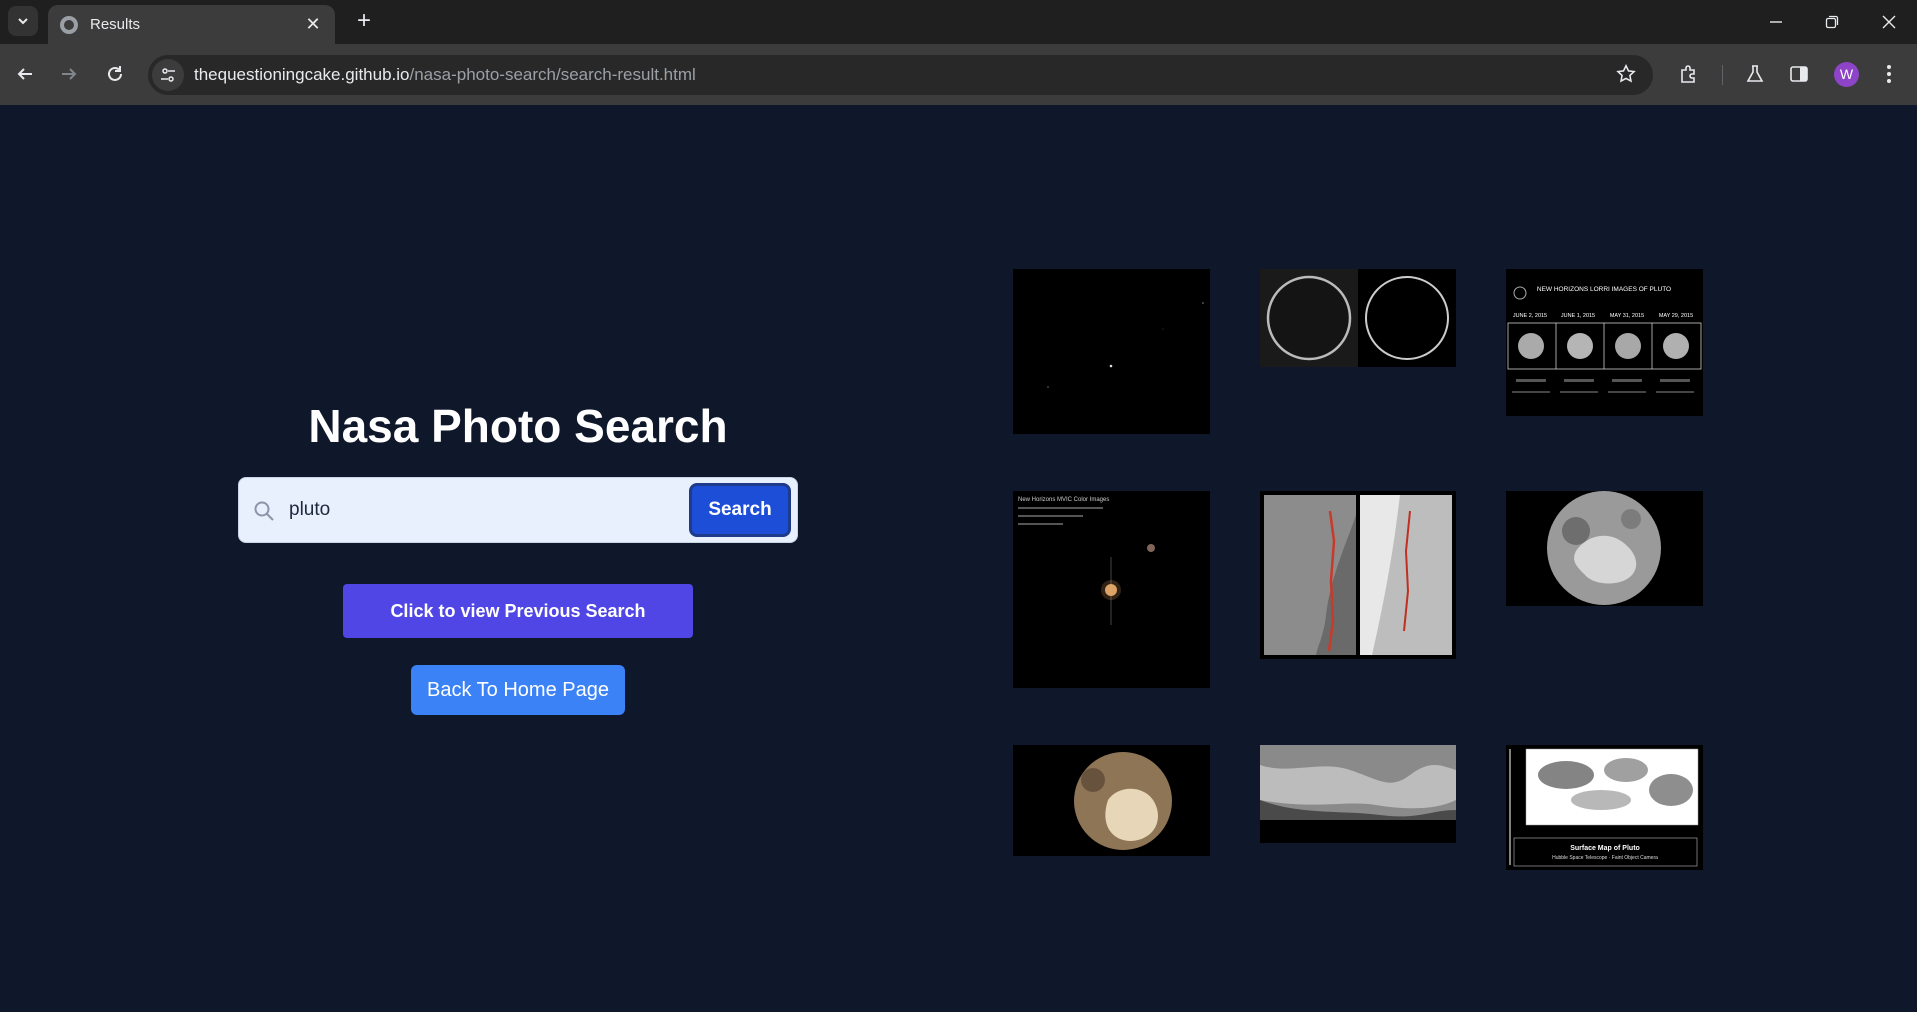  I want to click on restore-icon, so click(1832, 22).